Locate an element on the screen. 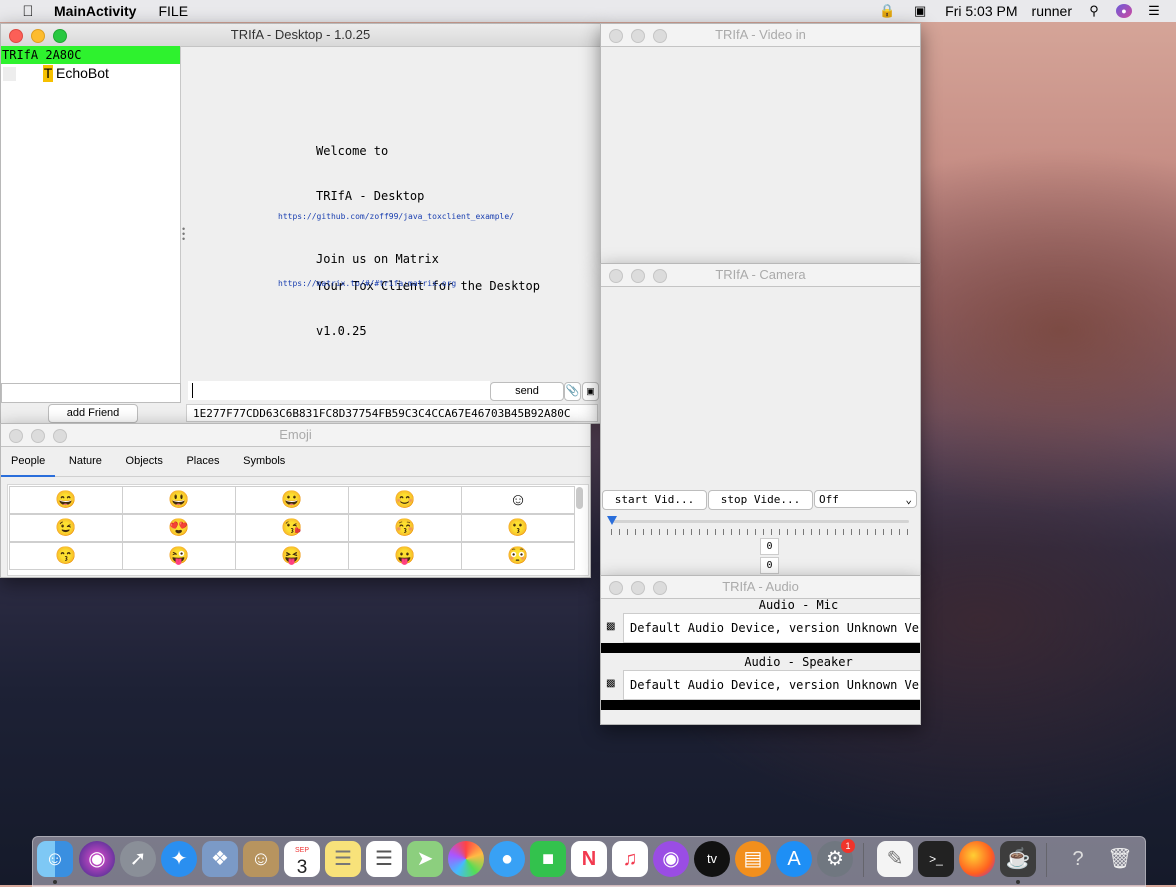 The image size is (1176, 887). file-menu: FILE is located at coordinates (173, 11).